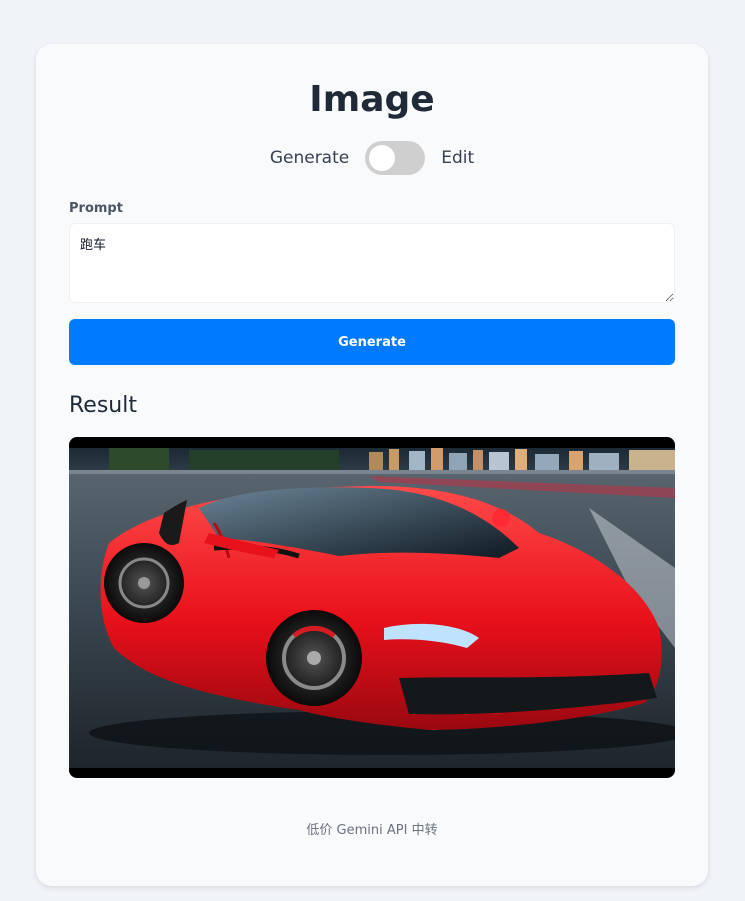 This screenshot has width=745, height=901. I want to click on footer-text: 低价 Gemini API 中转, so click(372, 830).